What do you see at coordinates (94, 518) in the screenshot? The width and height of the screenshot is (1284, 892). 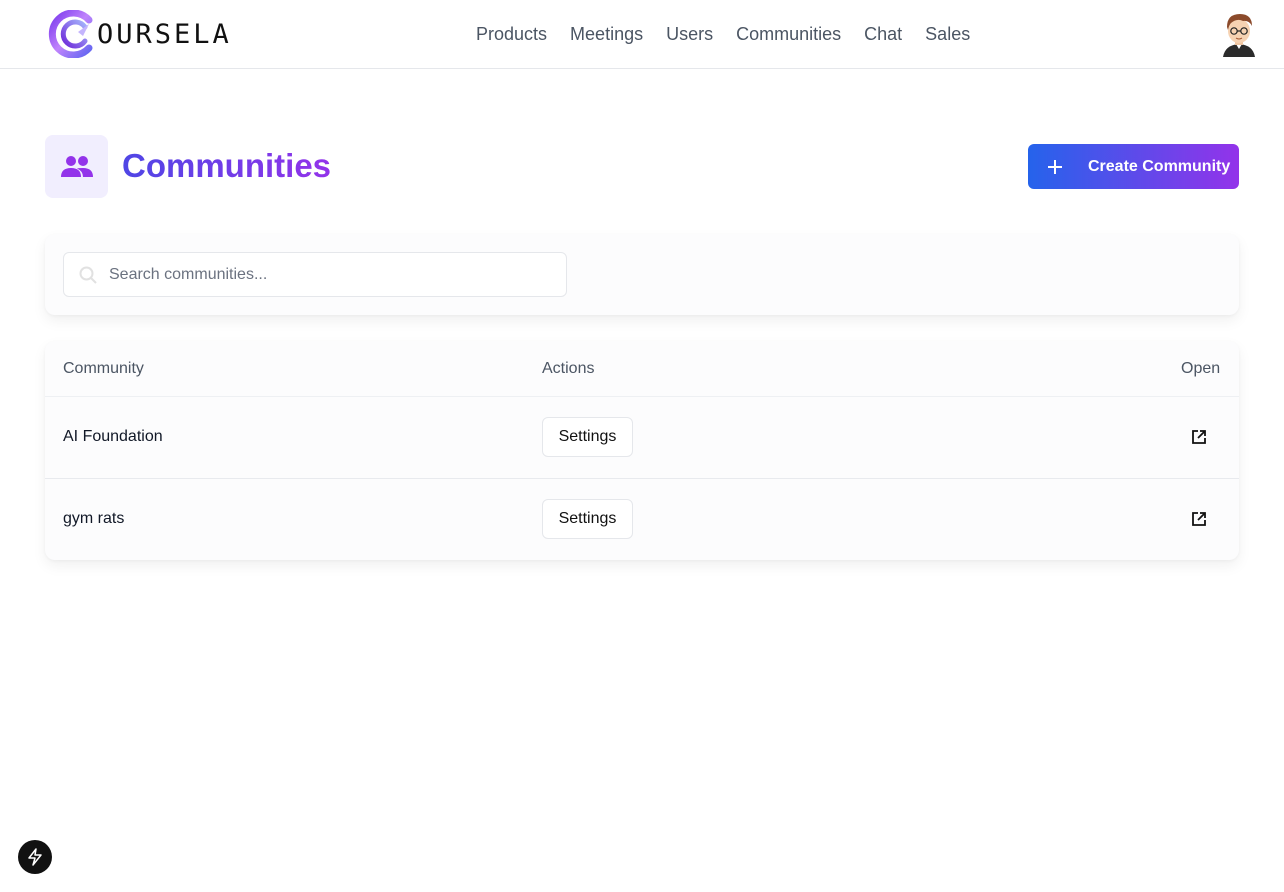 I see `community-name: gym rats` at bounding box center [94, 518].